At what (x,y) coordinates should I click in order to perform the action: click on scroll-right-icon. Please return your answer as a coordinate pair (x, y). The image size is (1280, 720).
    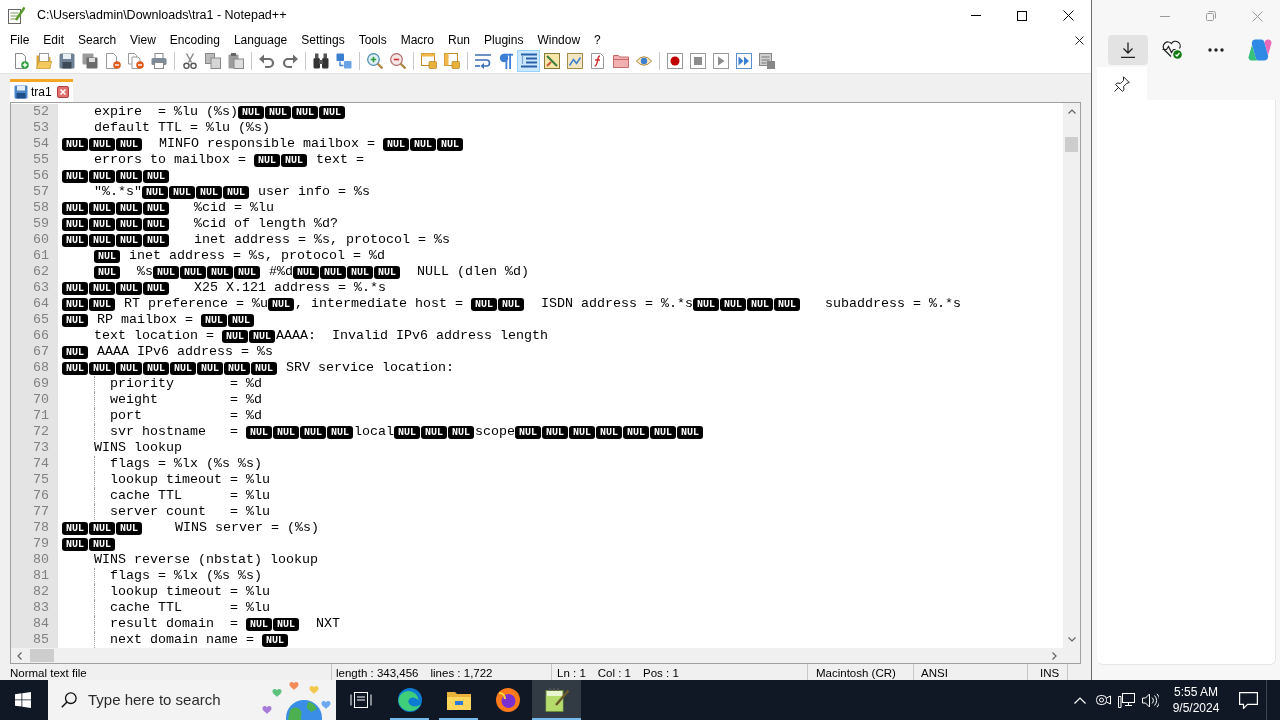
    Looking at the image, I should click on (1054, 655).